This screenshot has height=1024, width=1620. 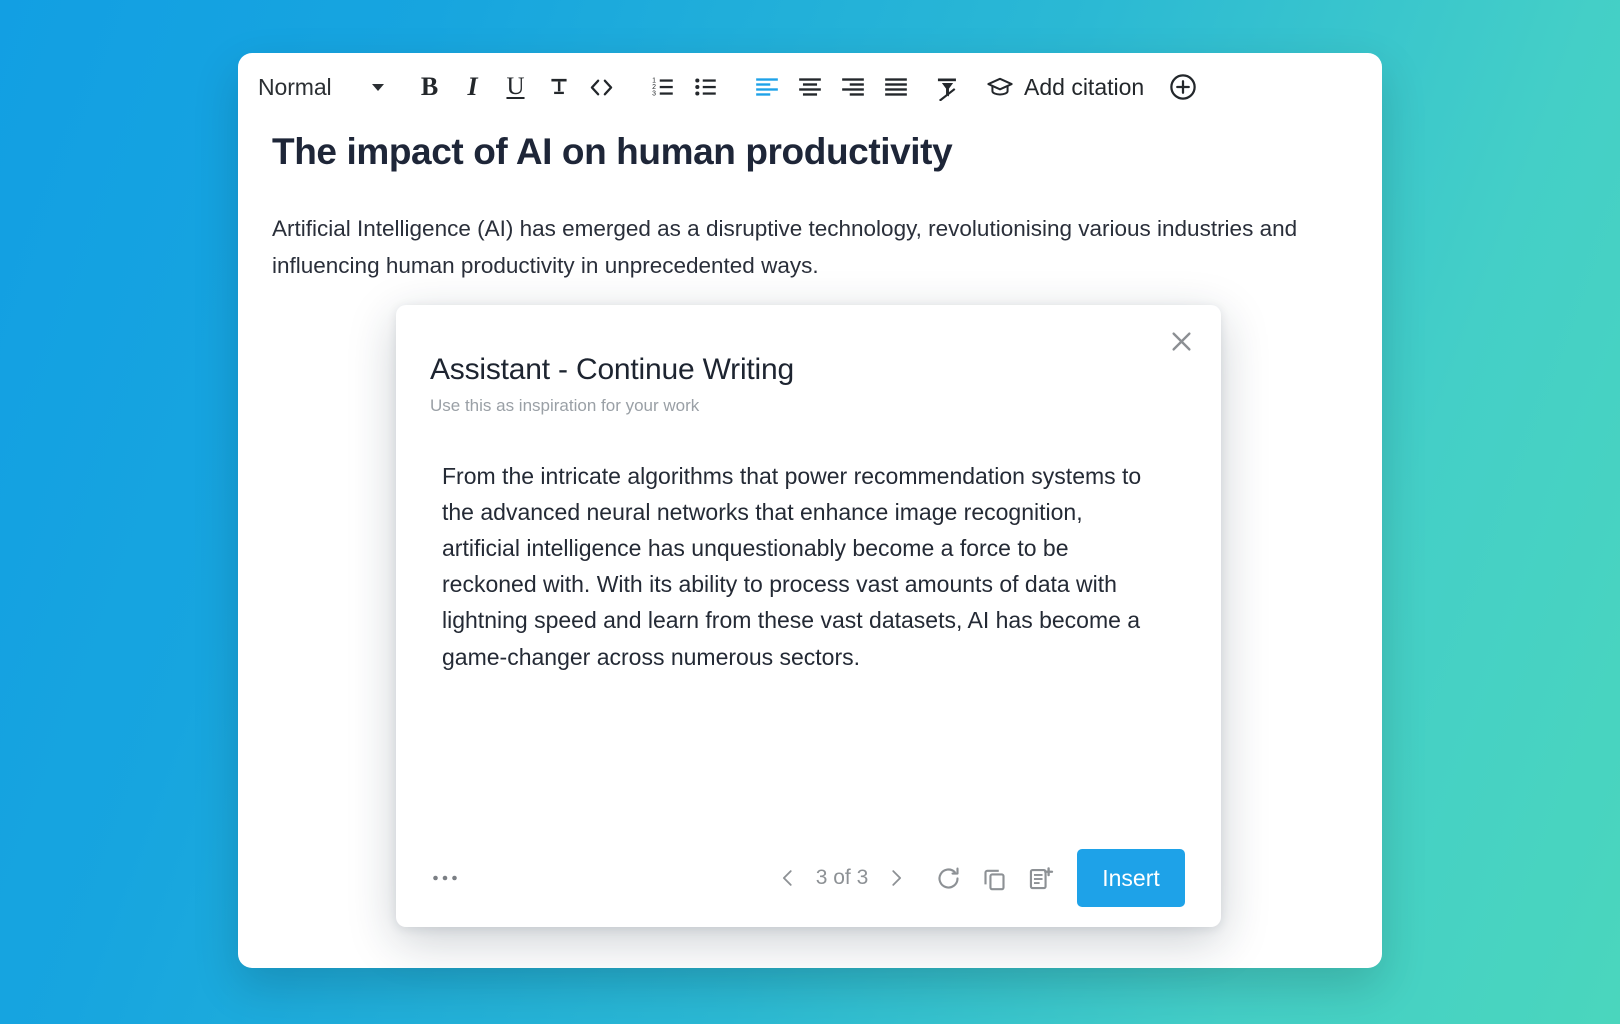 I want to click on ordered-list-button: 1 2 3, so click(x=662, y=87).